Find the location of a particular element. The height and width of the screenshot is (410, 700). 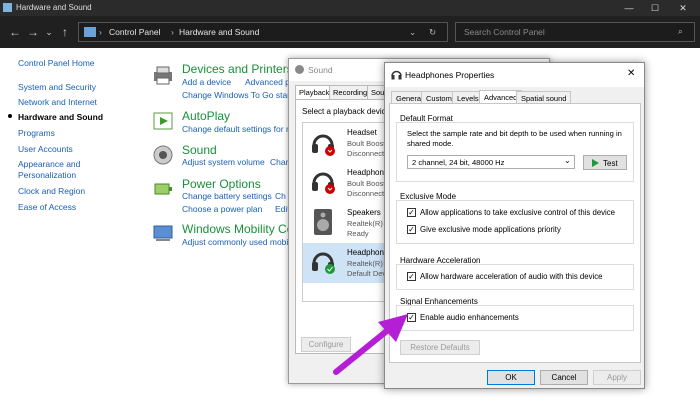

chevron-down-icon: ⌄ is located at coordinates (567, 160).